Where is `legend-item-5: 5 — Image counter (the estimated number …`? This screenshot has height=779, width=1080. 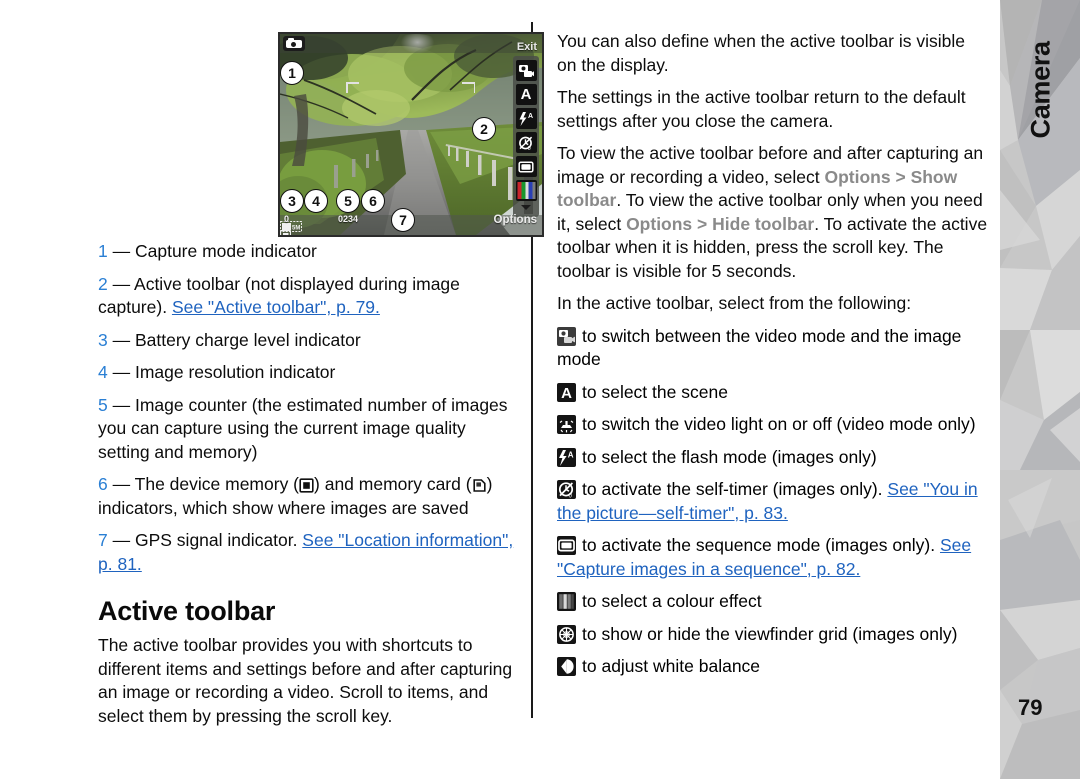
legend-item-5: 5 — Image counter (the estimated number … is located at coordinates (308, 429).